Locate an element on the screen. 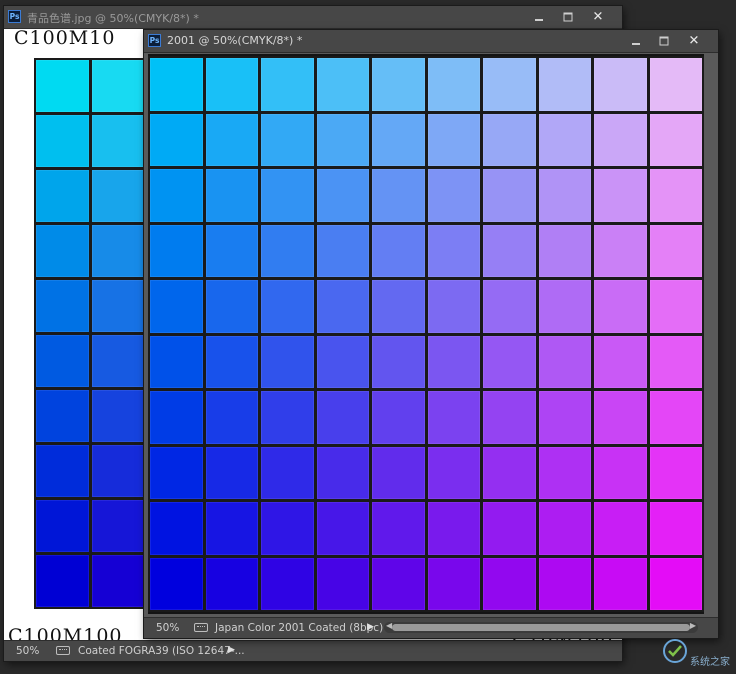 The image size is (736, 674). front-status-menu-arrow: ▶ is located at coordinates (370, 627).